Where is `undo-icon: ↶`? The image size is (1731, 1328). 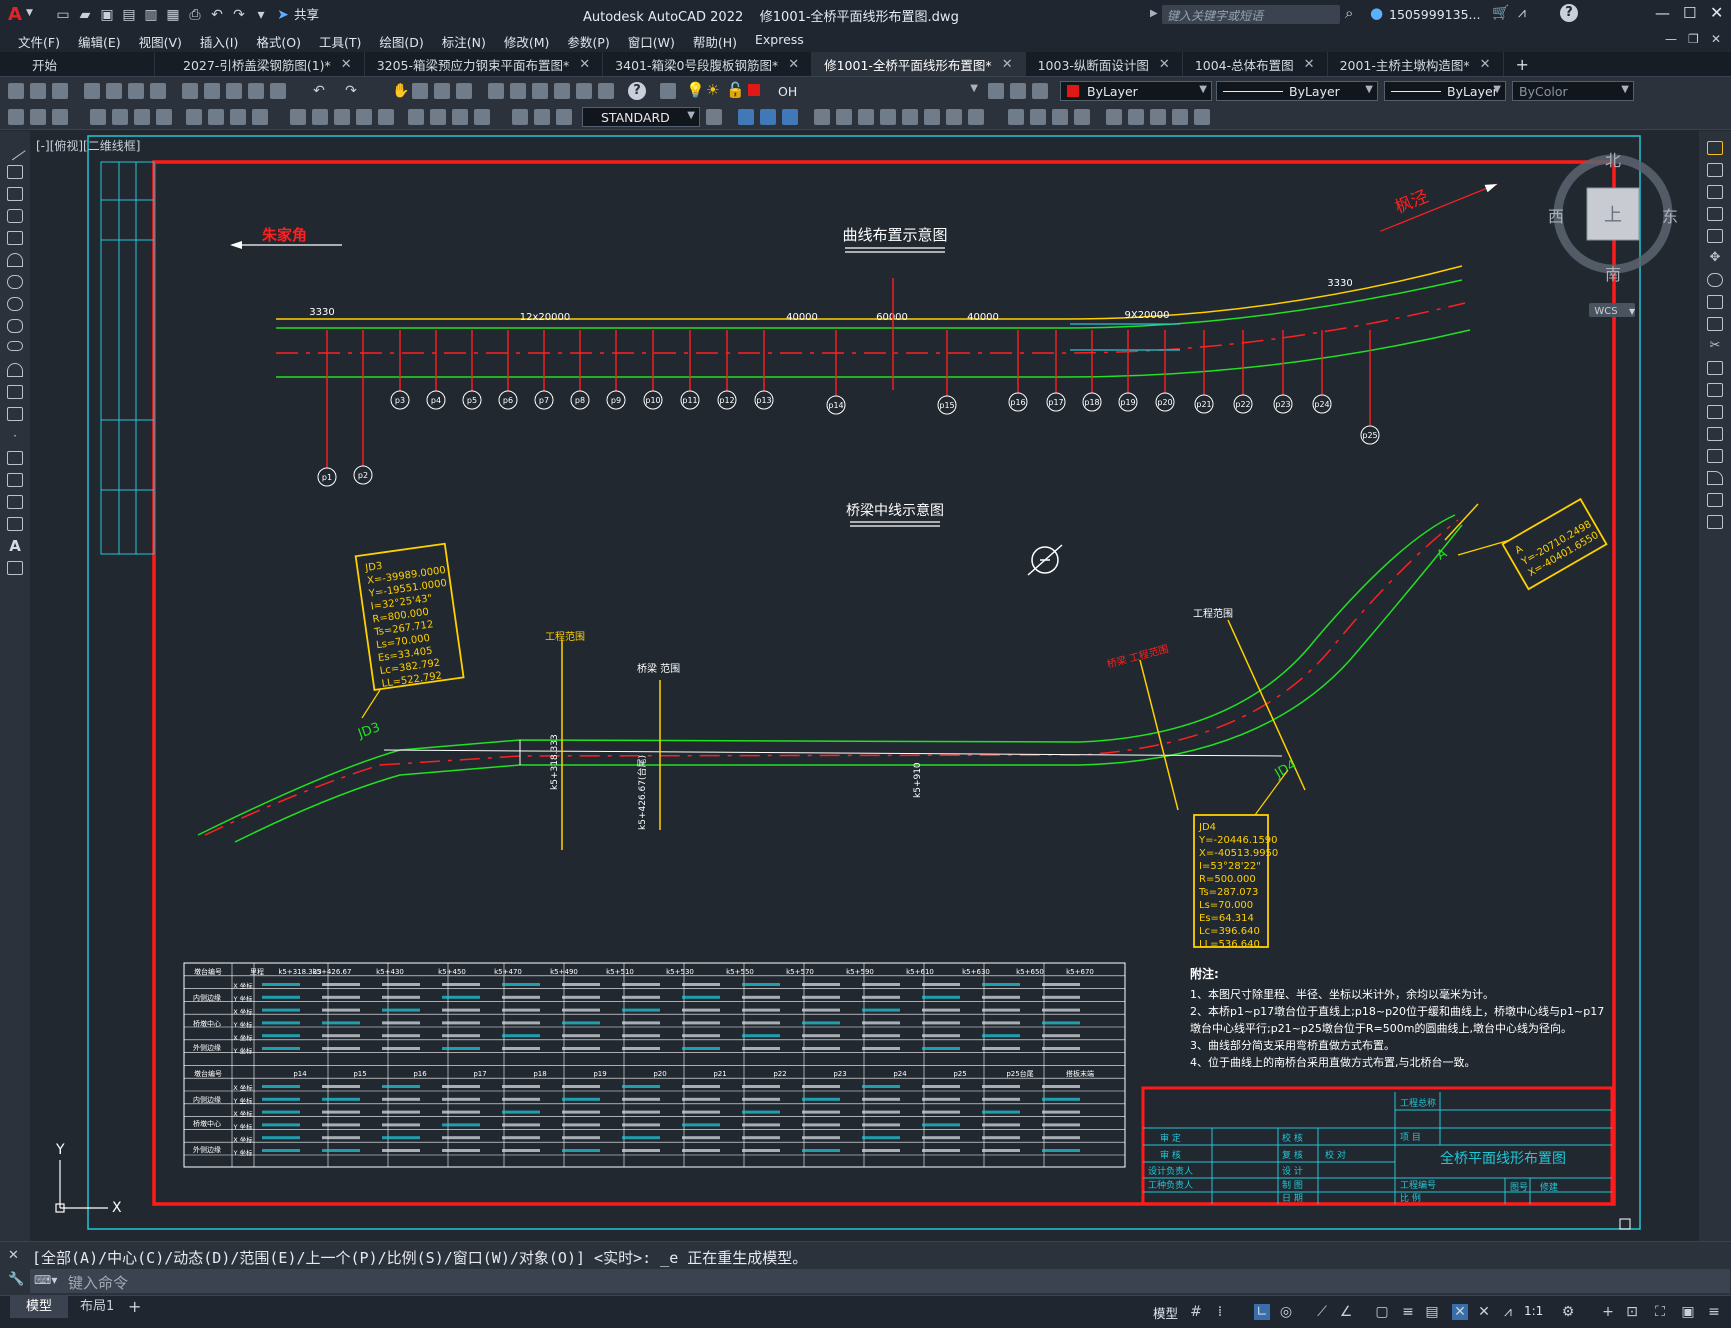
undo-icon: ↶ is located at coordinates (319, 91).